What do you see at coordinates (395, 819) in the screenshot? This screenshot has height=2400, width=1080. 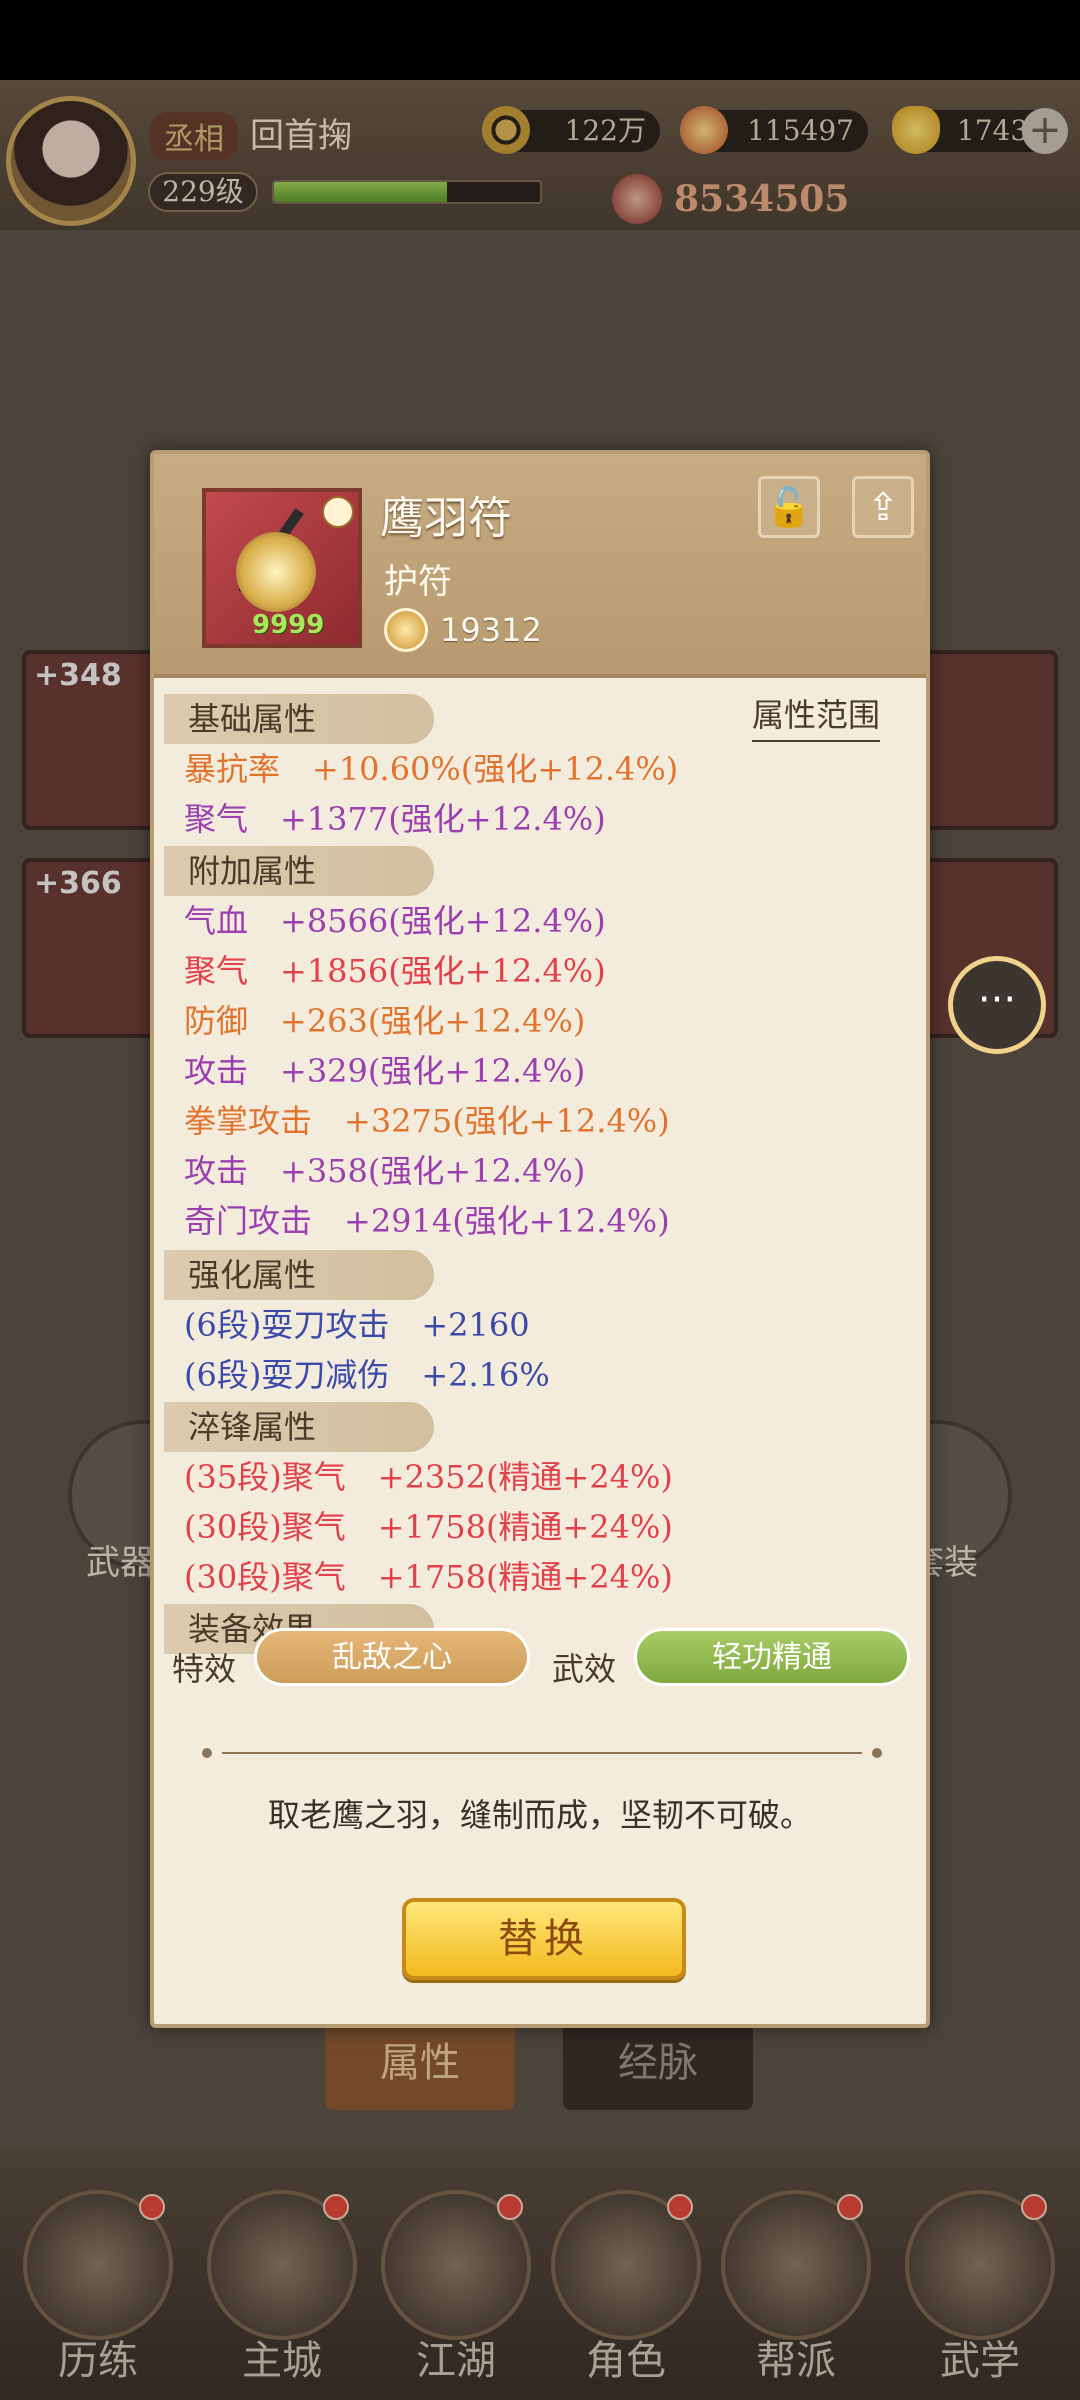 I see `attribute-line: 聚气 +1377(强化+12.4%)` at bounding box center [395, 819].